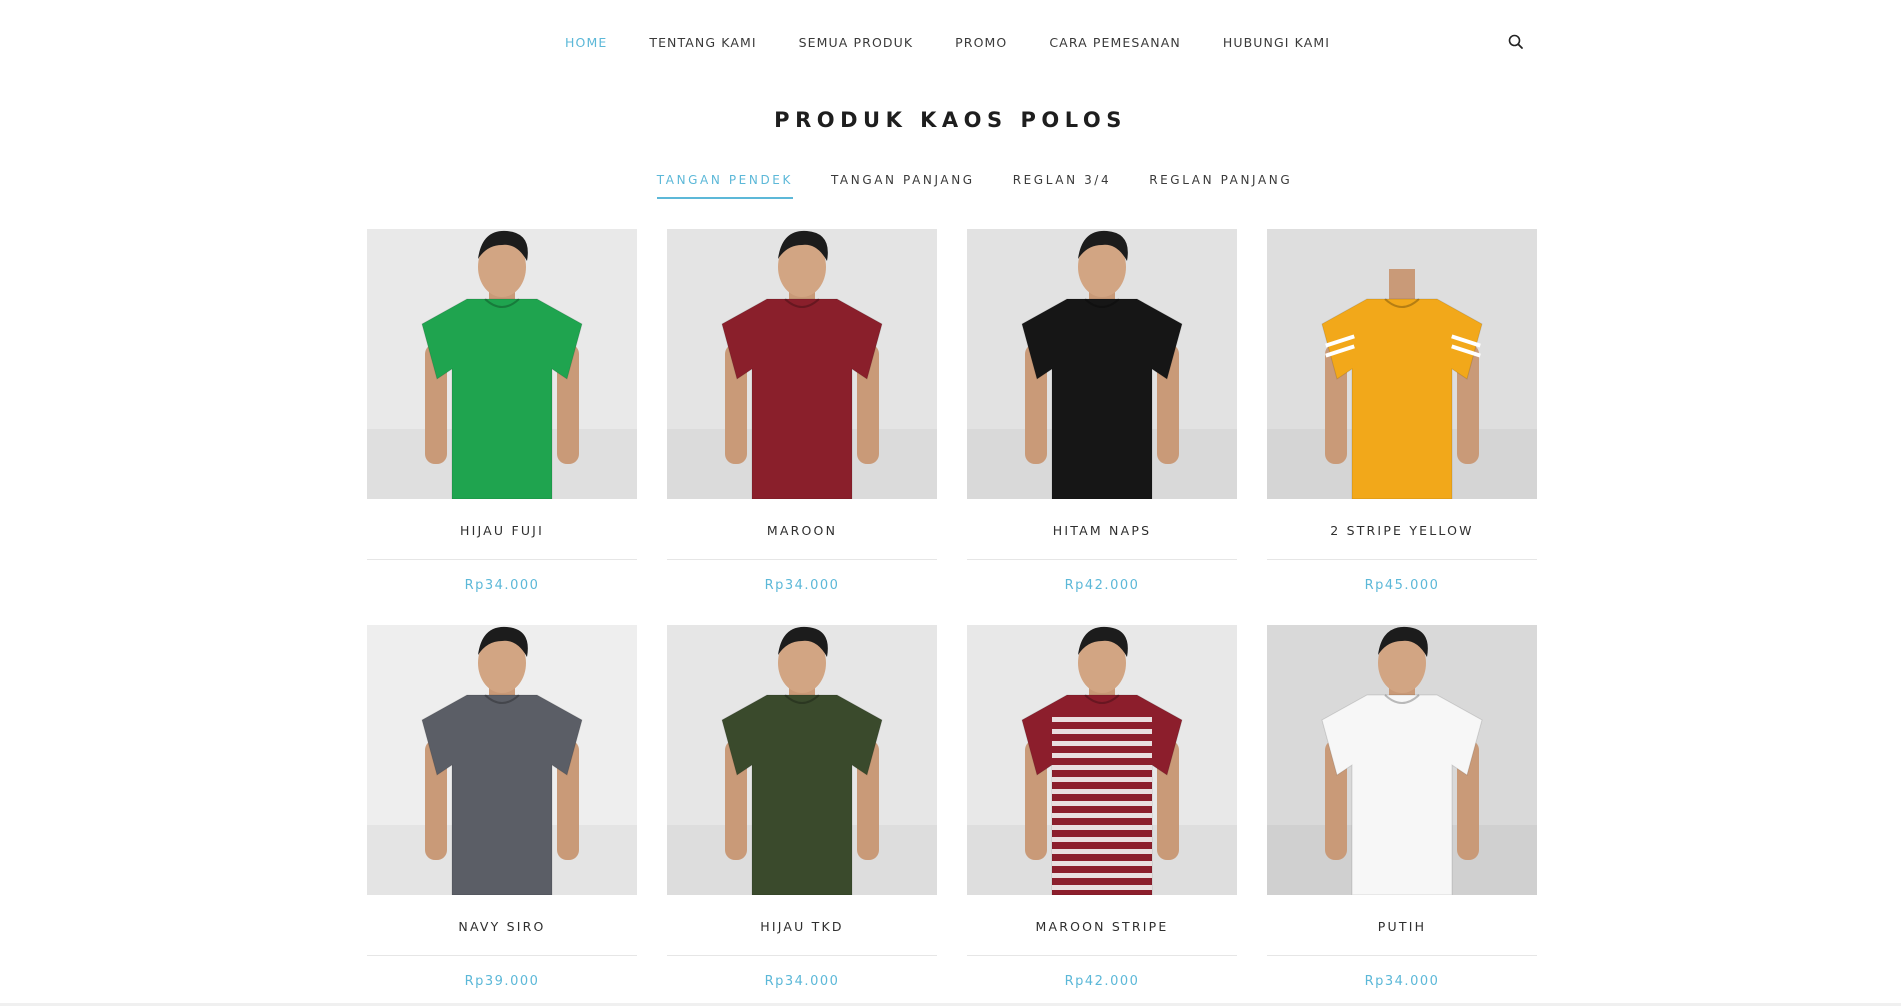 The image size is (1901, 1006). Describe the element at coordinates (1102, 534) in the screenshot. I see `product-name: HITAM NAPS` at that location.